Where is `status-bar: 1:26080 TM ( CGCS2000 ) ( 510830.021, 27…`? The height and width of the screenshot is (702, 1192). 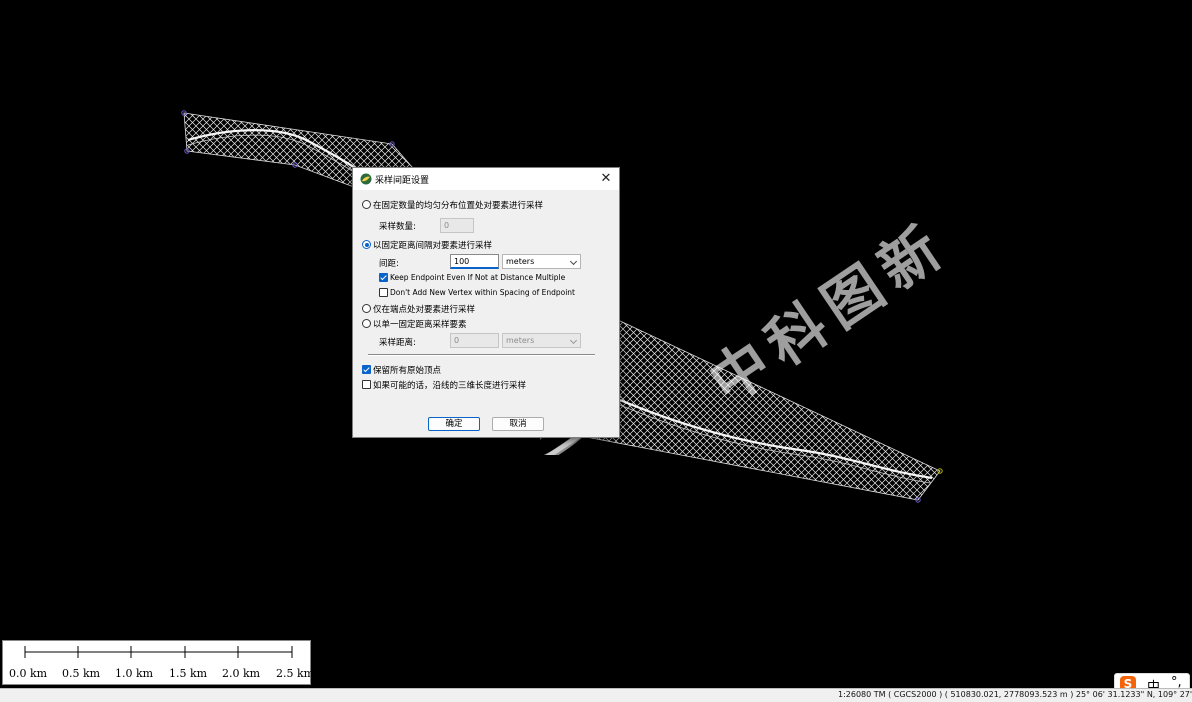 status-bar: 1:26080 TM ( CGCS2000 ) ( 510830.021, 27… is located at coordinates (596, 695).